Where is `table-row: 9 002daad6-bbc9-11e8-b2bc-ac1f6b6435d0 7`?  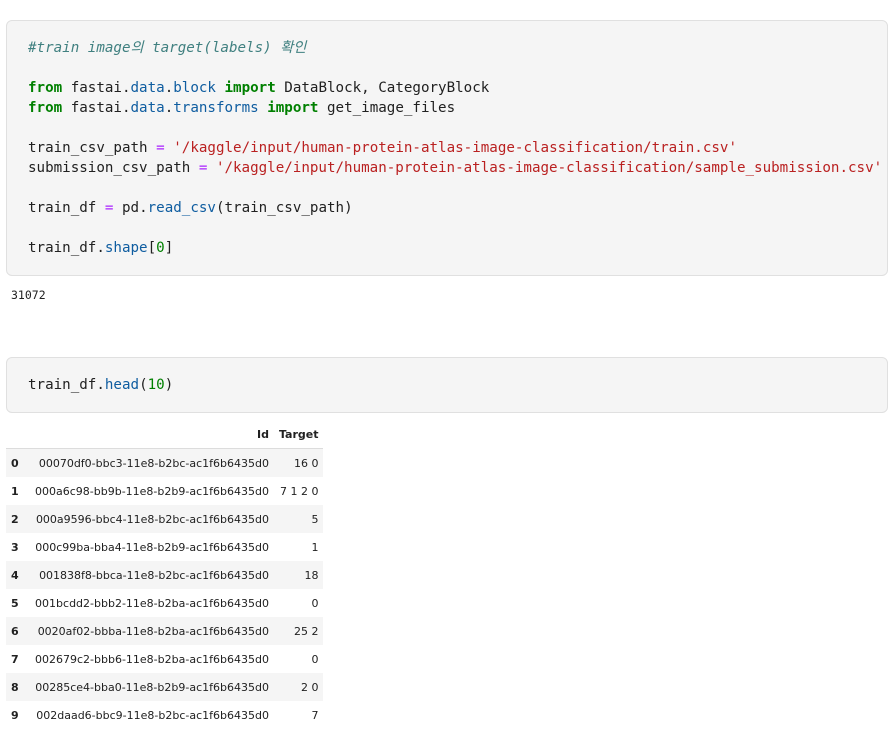 table-row: 9 002daad6-bbc9-11e8-b2bc-ac1f6b6435d0 7 is located at coordinates (164, 715).